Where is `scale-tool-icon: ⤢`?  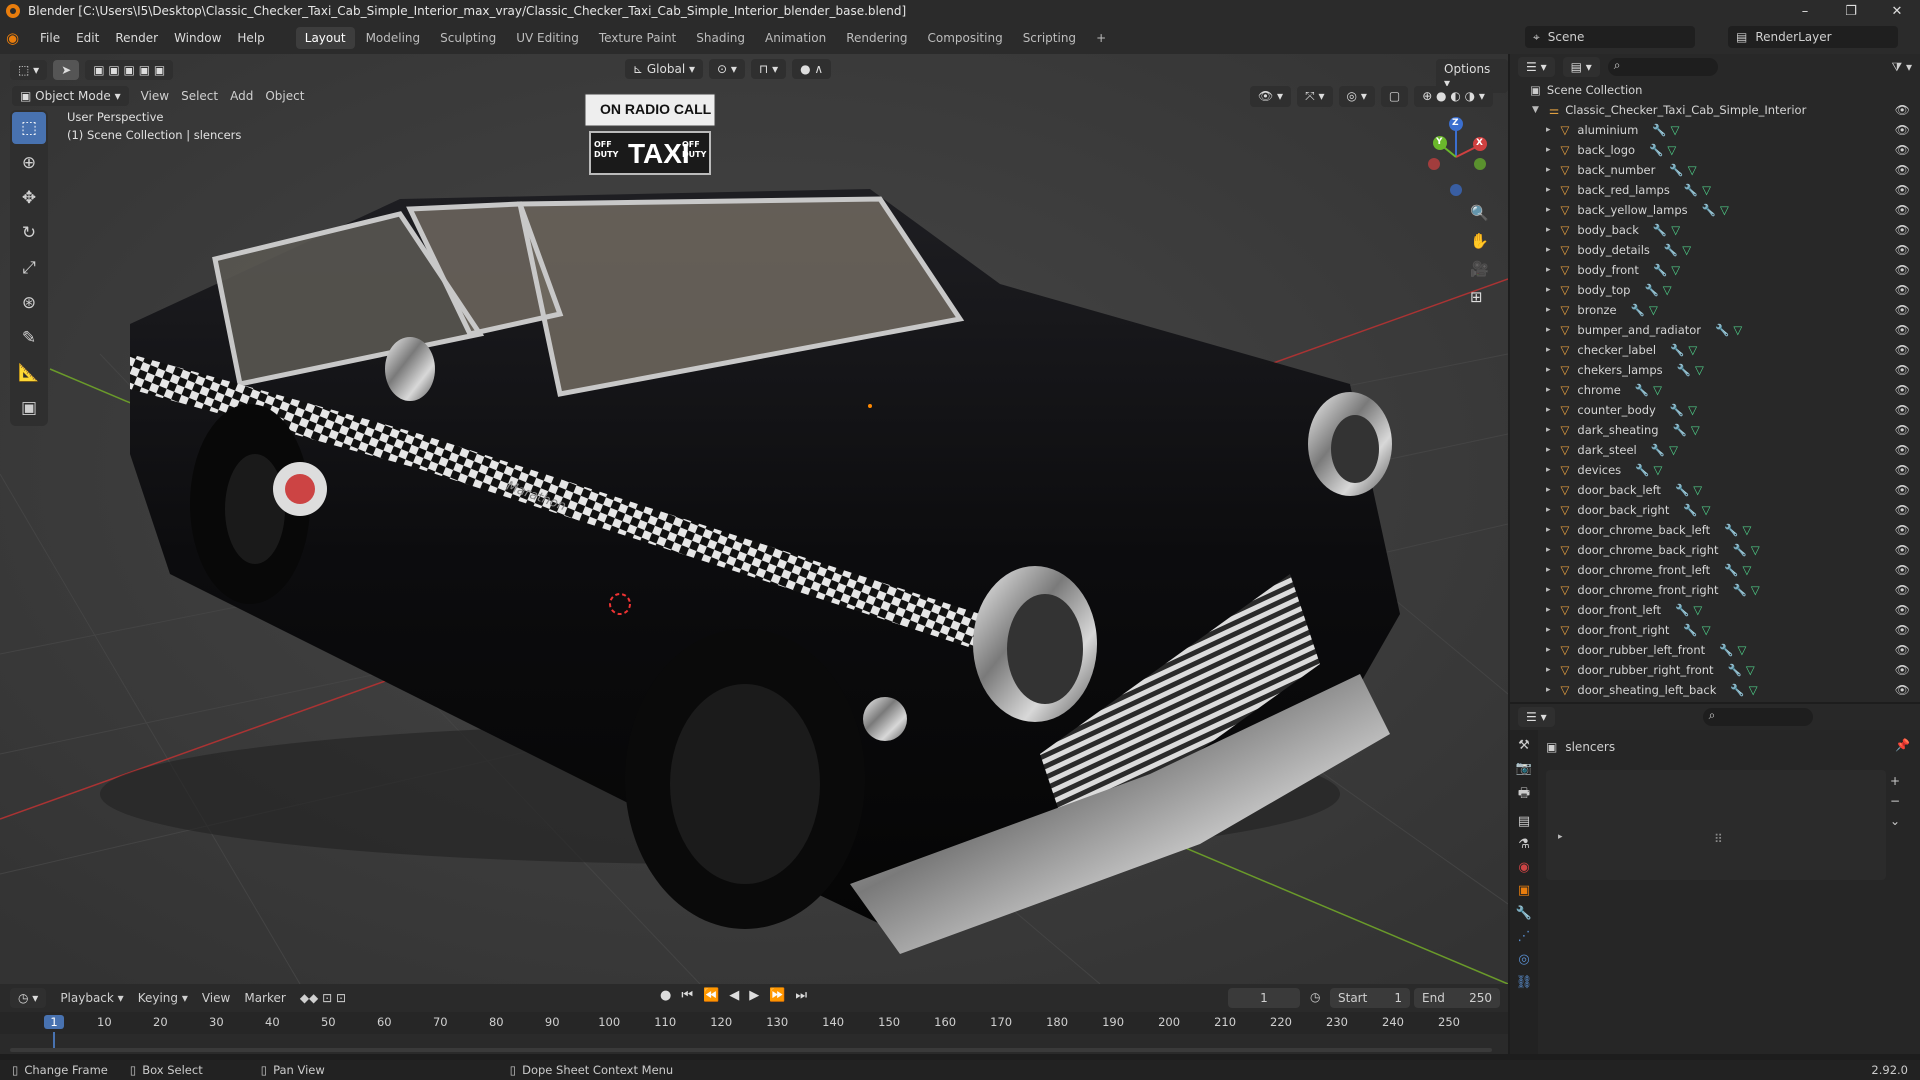 scale-tool-icon: ⤢ is located at coordinates (29, 268).